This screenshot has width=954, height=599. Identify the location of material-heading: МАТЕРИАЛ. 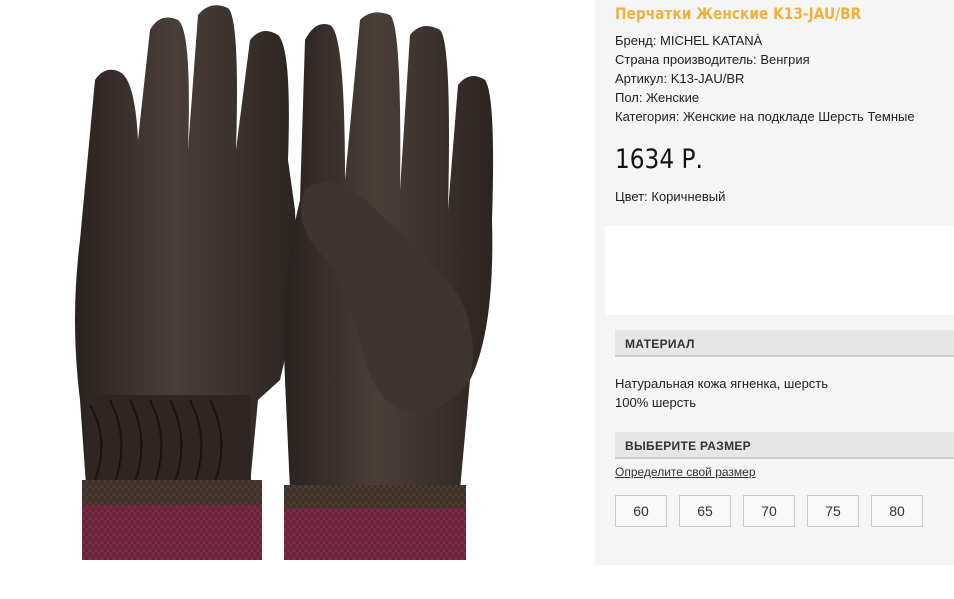
(660, 344).